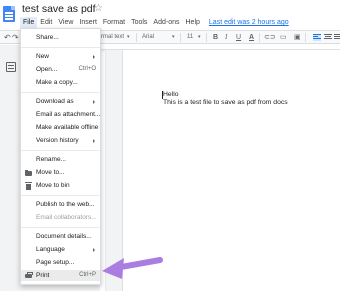 The width and height of the screenshot is (340, 291). I want to click on annotation-arrow, so click(132, 268).